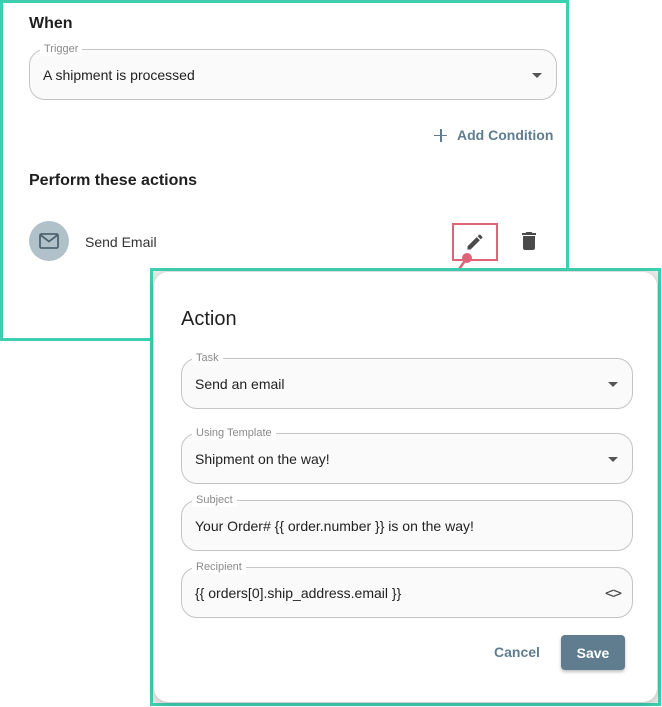  What do you see at coordinates (234, 433) in the screenshot?
I see `template-label: Using Template` at bounding box center [234, 433].